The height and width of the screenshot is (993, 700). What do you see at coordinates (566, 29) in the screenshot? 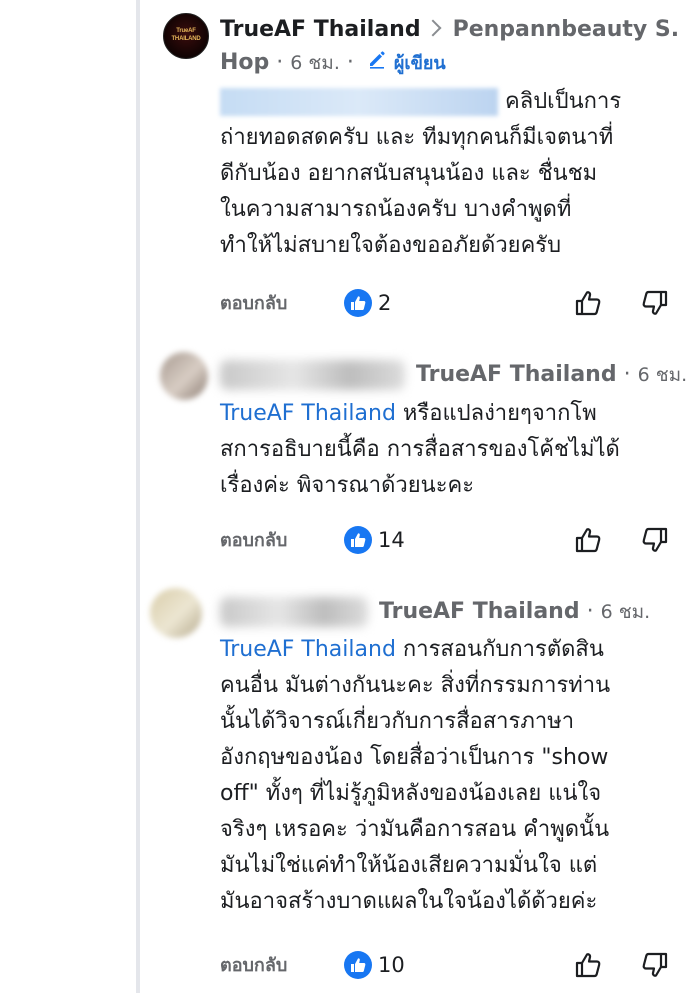
I see `reply-to-name: Penpannbeauty S.` at bounding box center [566, 29].